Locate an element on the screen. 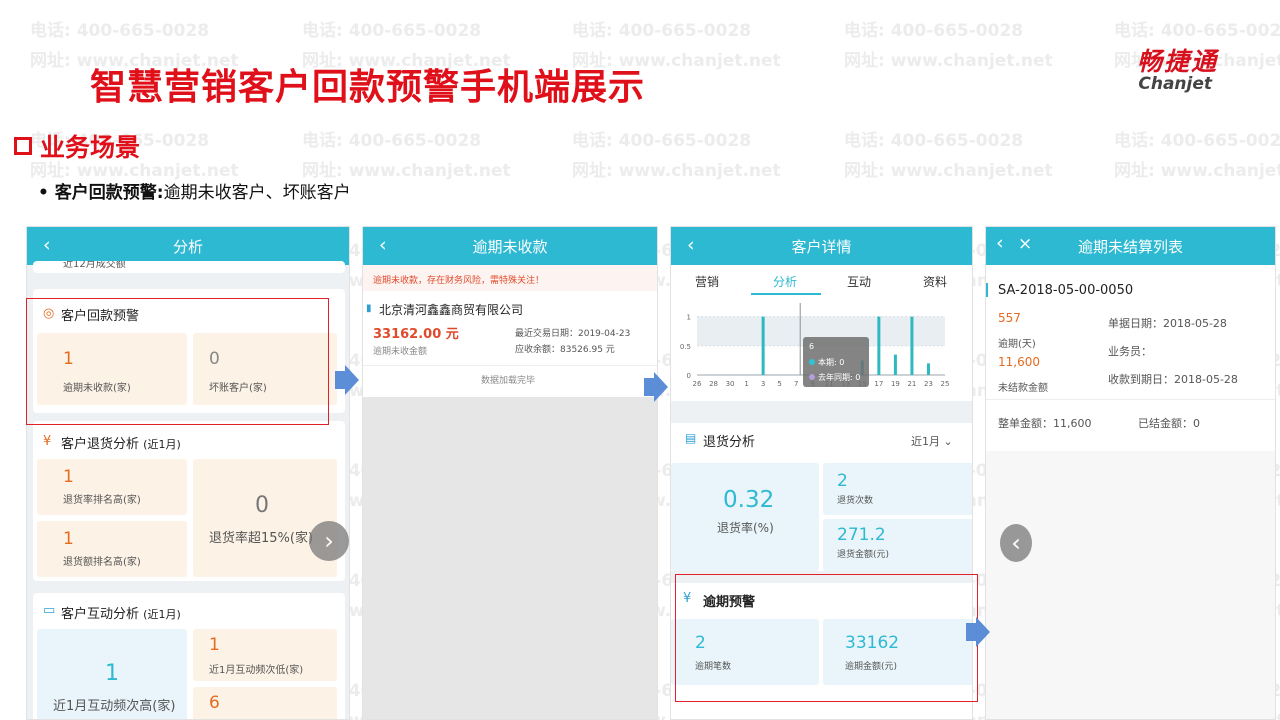 The width and height of the screenshot is (1280, 720). interaction-icon: ▭ is located at coordinates (49, 610).